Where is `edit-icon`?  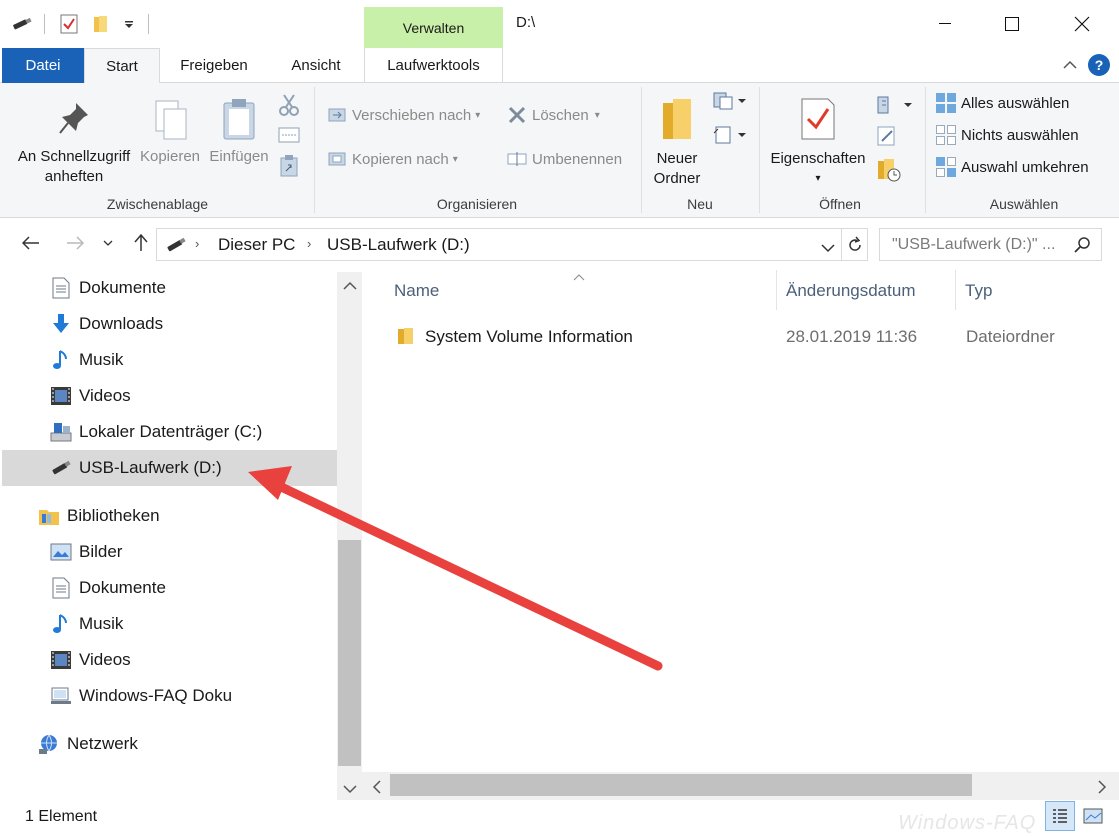 edit-icon is located at coordinates (887, 138).